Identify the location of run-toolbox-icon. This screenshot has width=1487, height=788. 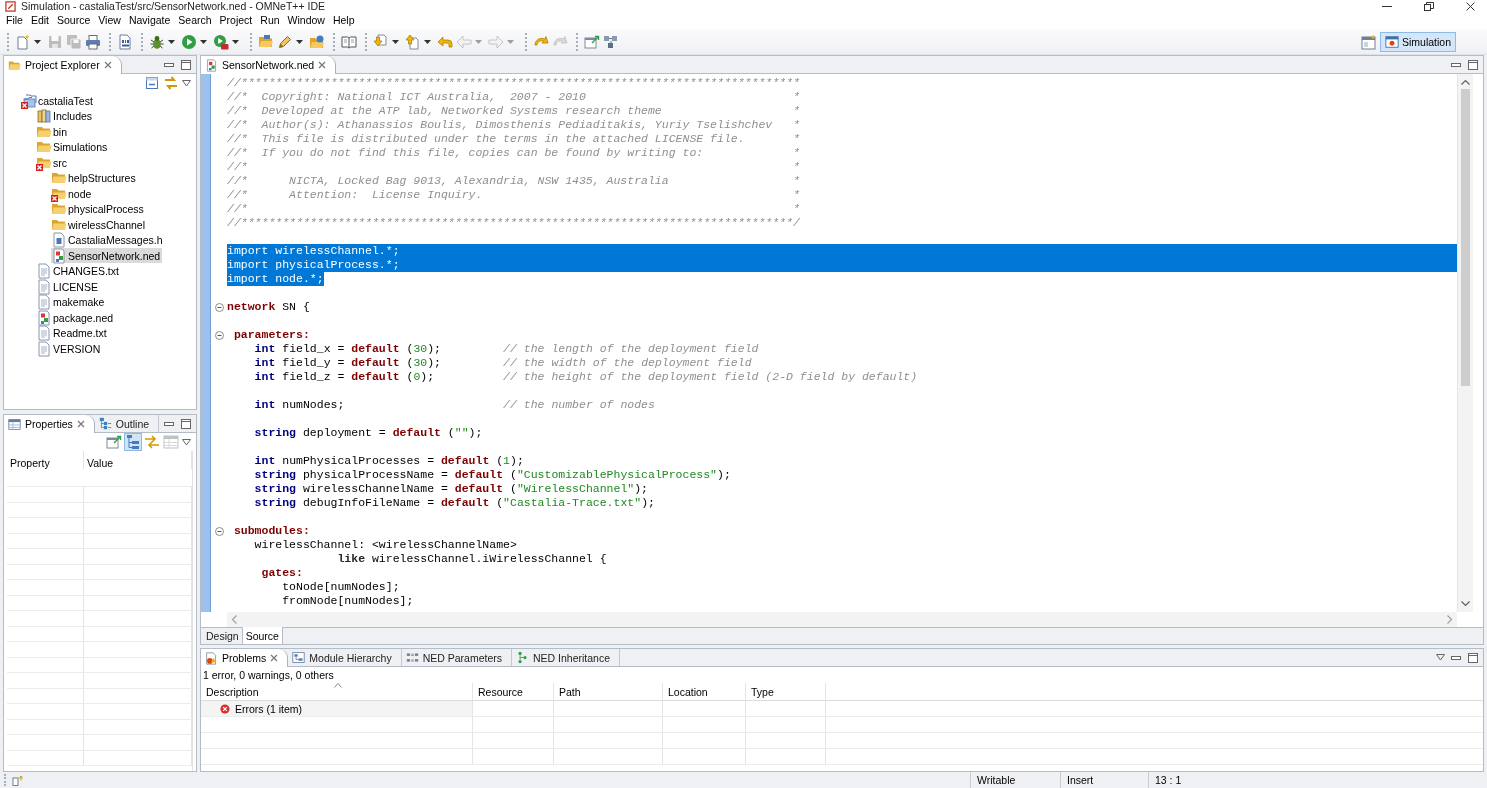
(221, 41).